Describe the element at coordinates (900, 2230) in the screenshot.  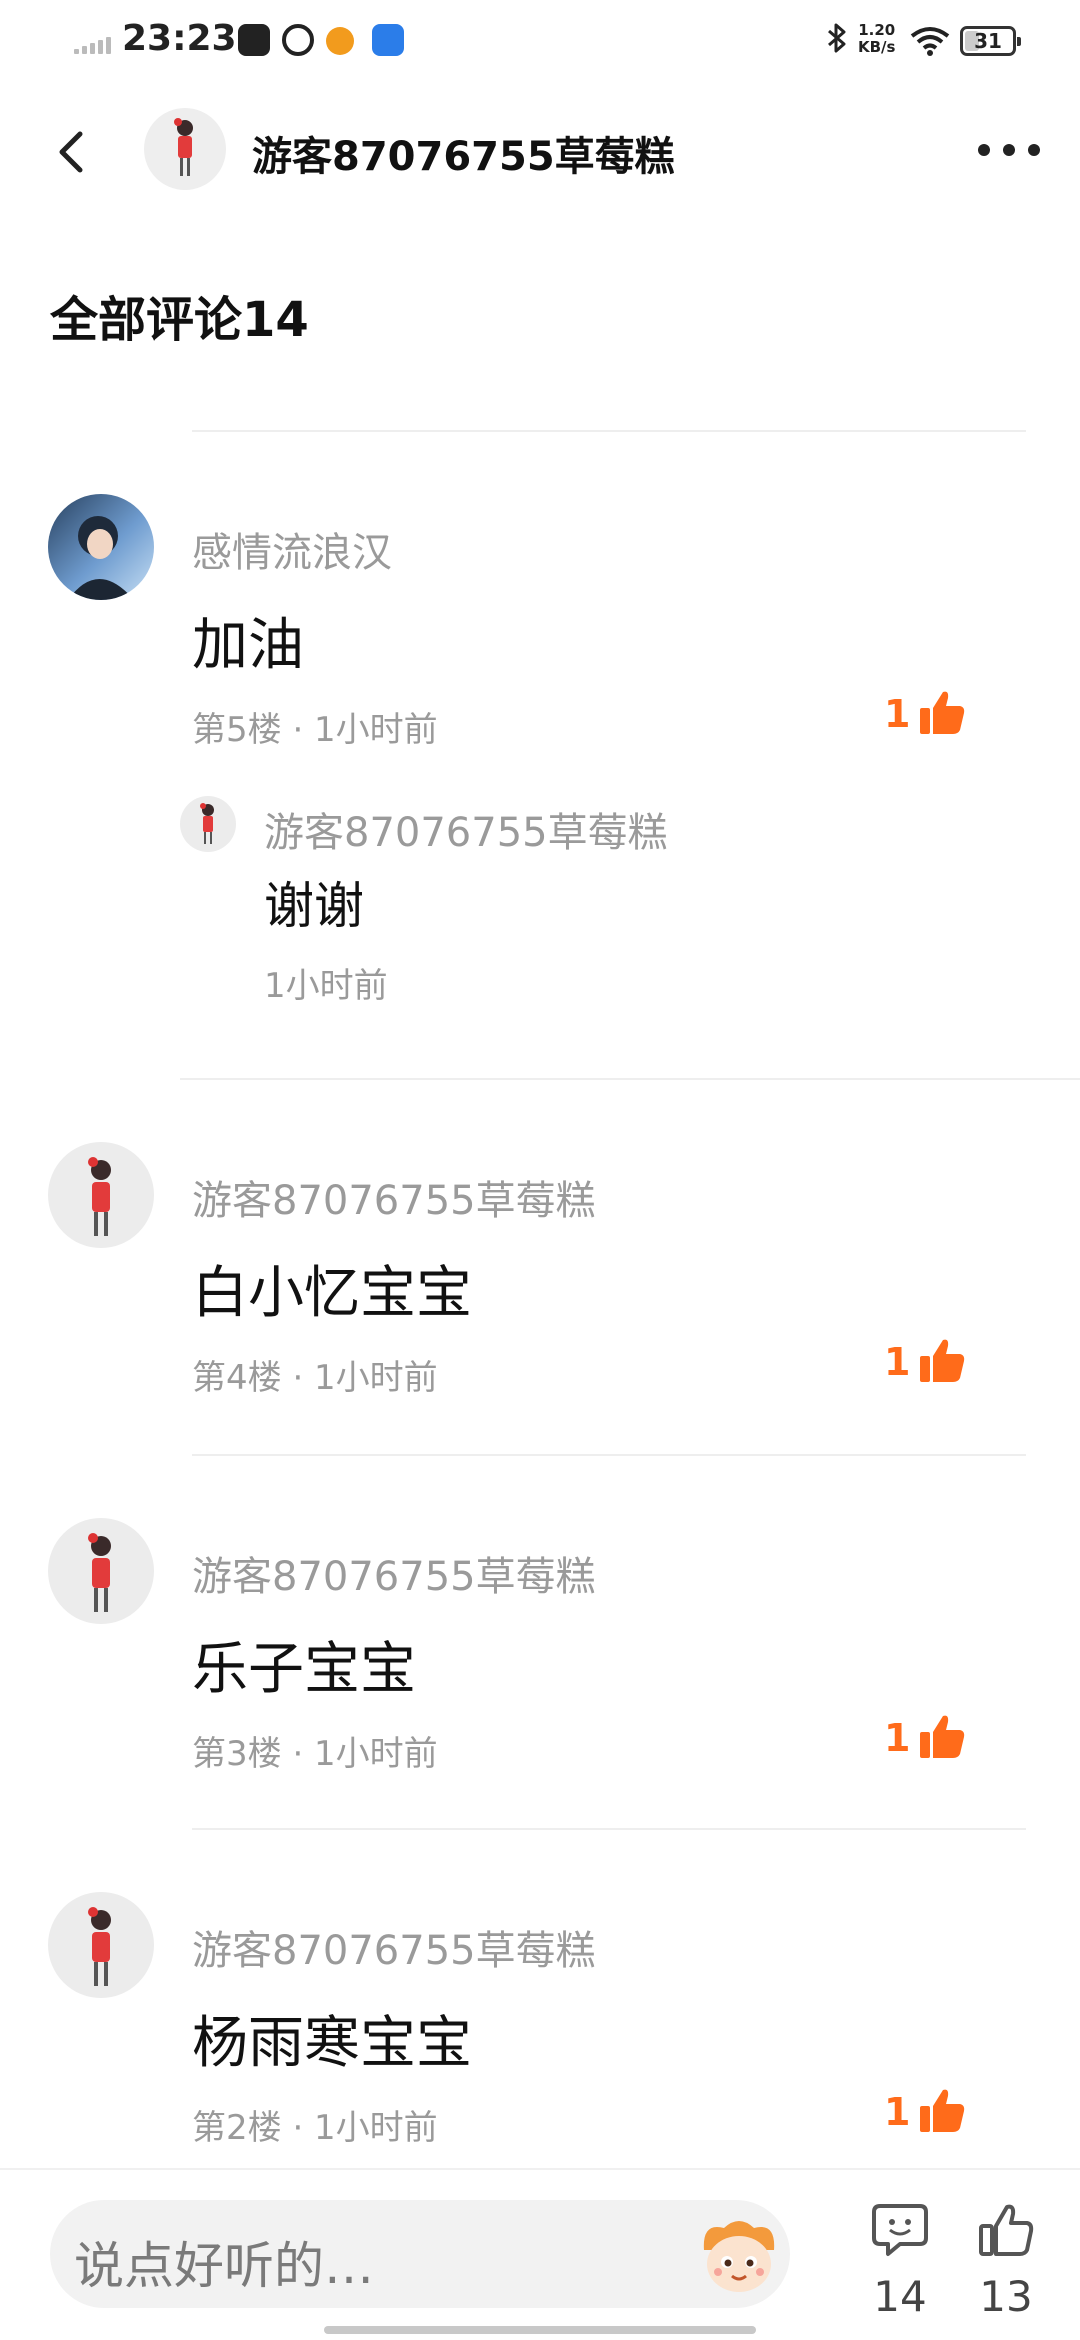
I see `comment-bubble-icon` at that location.